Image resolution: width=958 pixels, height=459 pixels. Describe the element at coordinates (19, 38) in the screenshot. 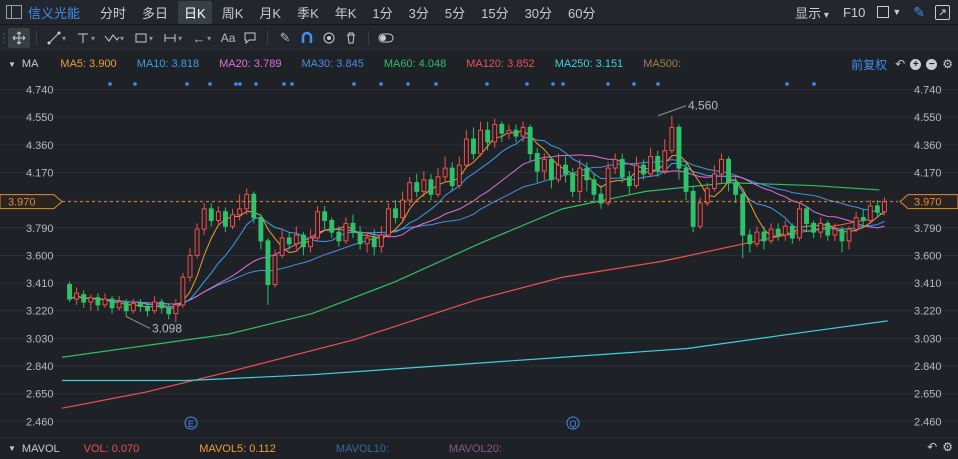

I see `crosshair-tool-icon` at that location.